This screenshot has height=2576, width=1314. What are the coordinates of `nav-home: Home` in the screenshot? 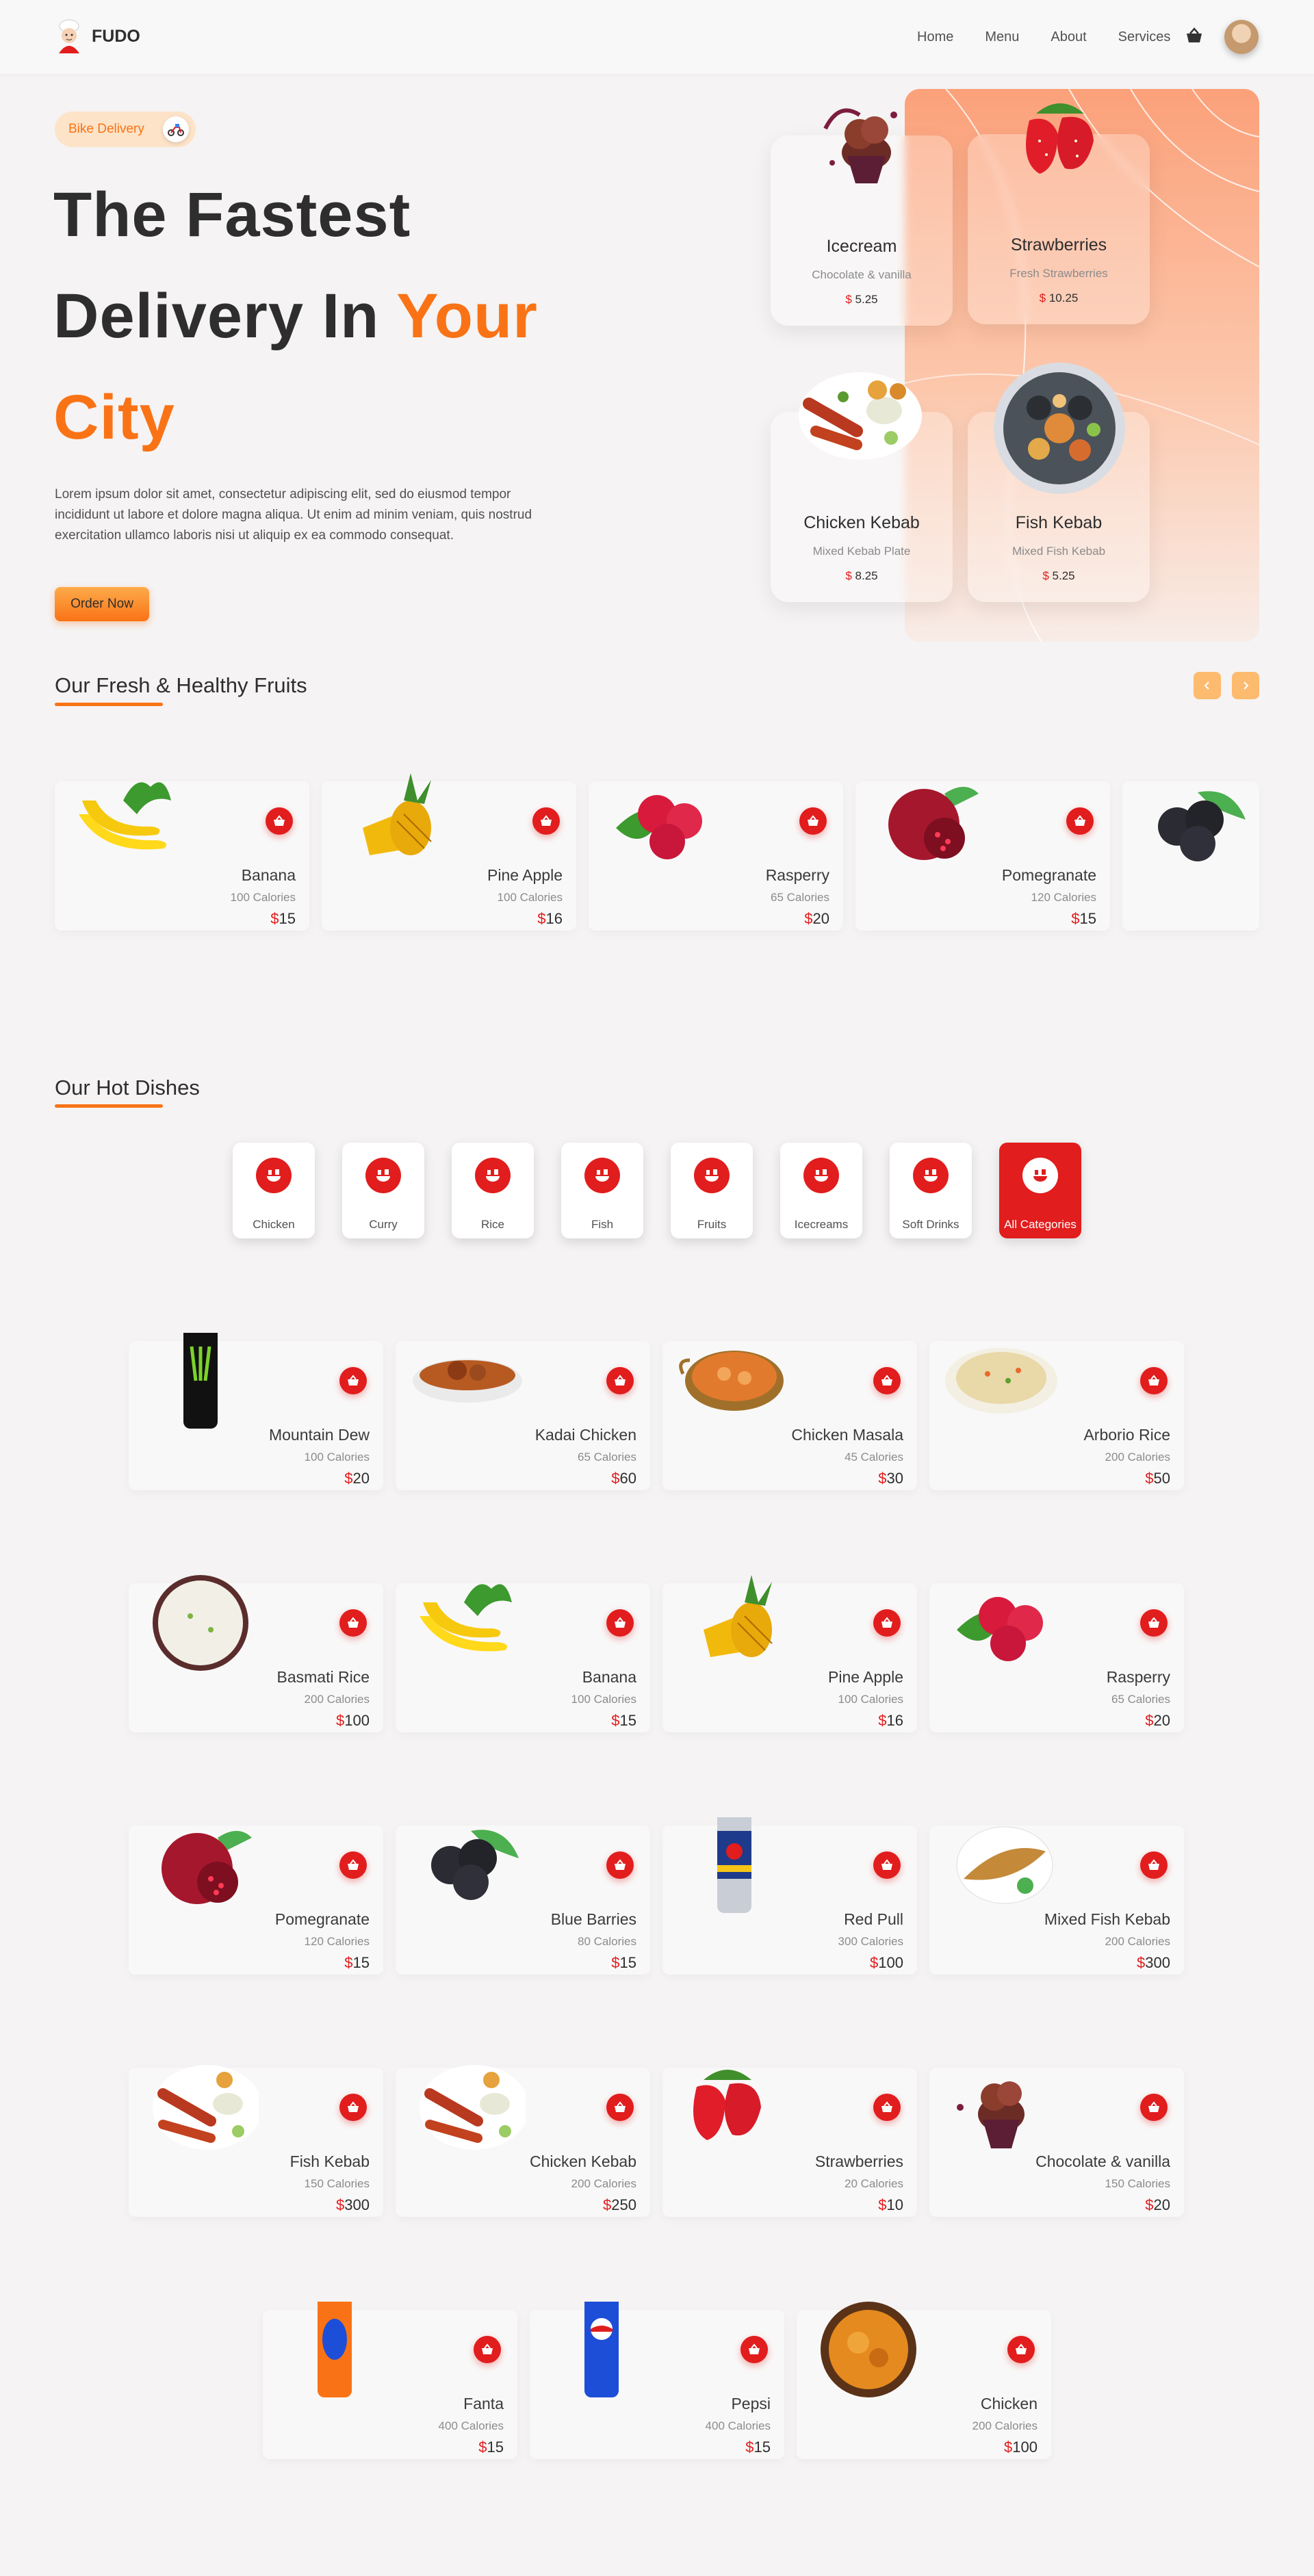 It's located at (935, 37).